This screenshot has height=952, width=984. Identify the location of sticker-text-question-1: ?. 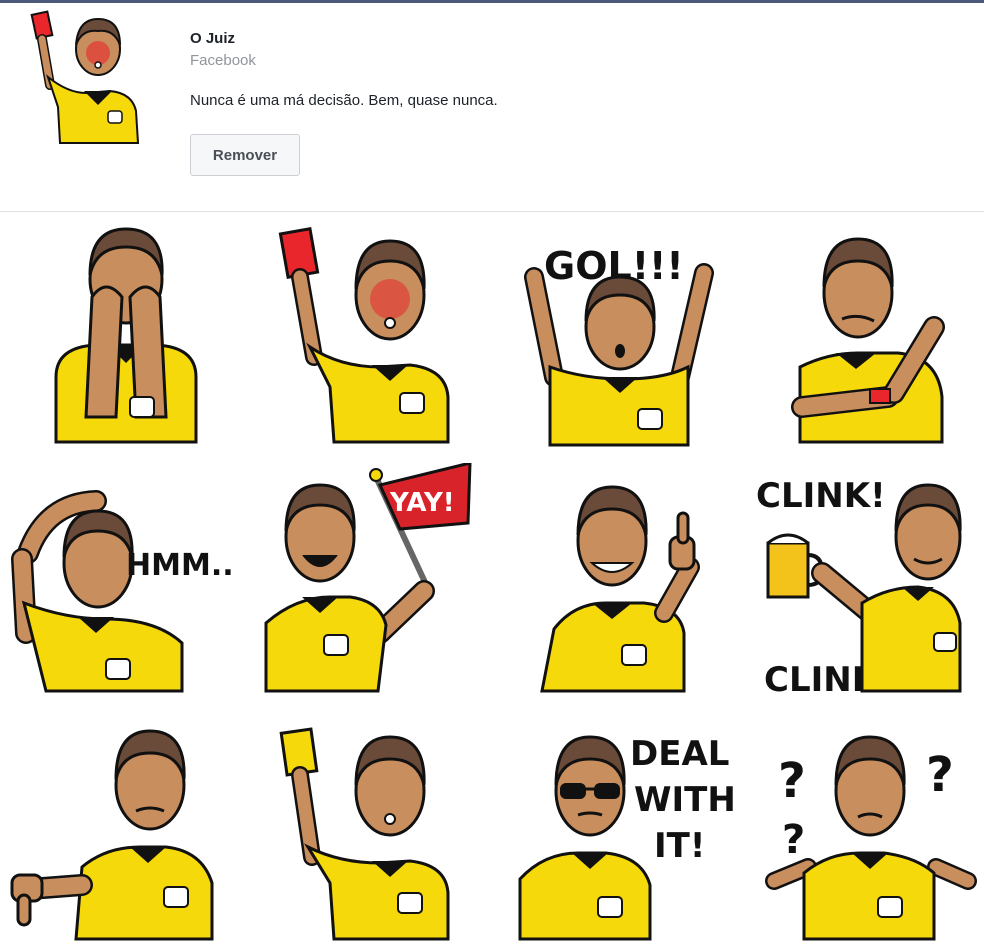
(792, 781).